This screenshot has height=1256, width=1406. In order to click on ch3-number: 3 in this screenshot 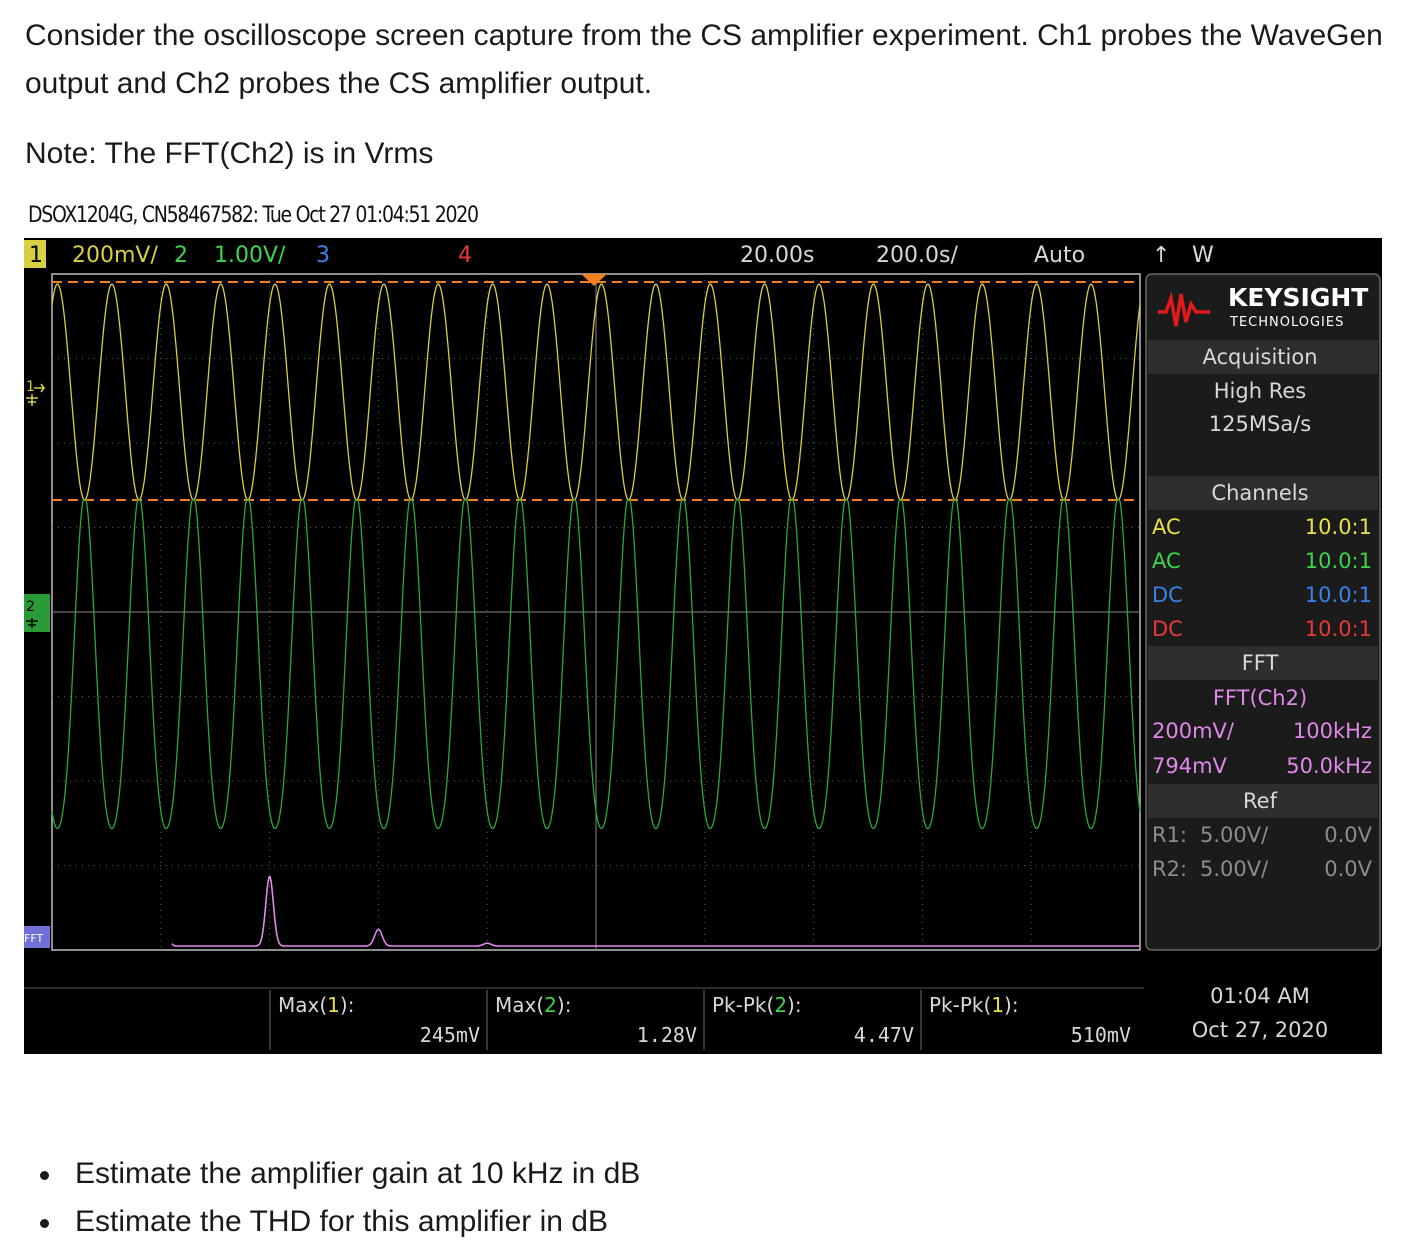, I will do `click(323, 255)`.